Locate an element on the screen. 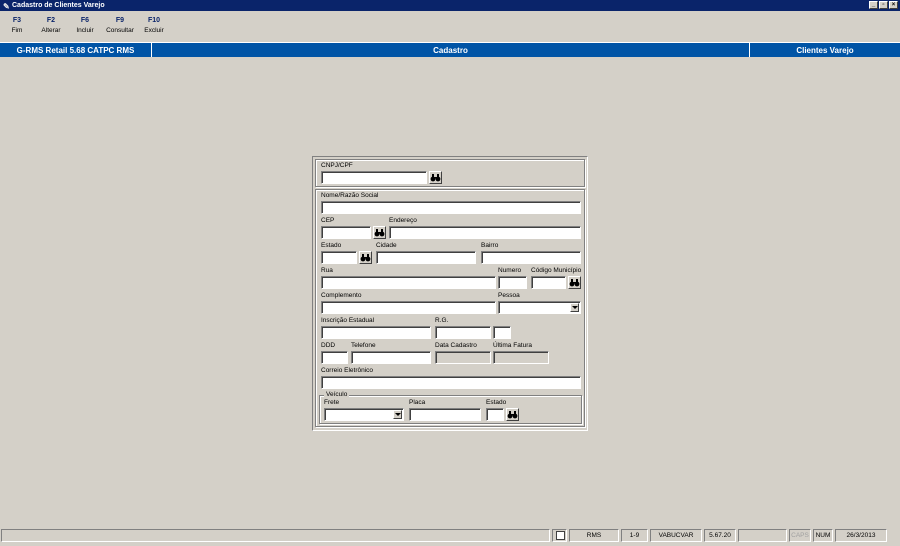  alterar-button: F2 Alterar is located at coordinates (51, 25).